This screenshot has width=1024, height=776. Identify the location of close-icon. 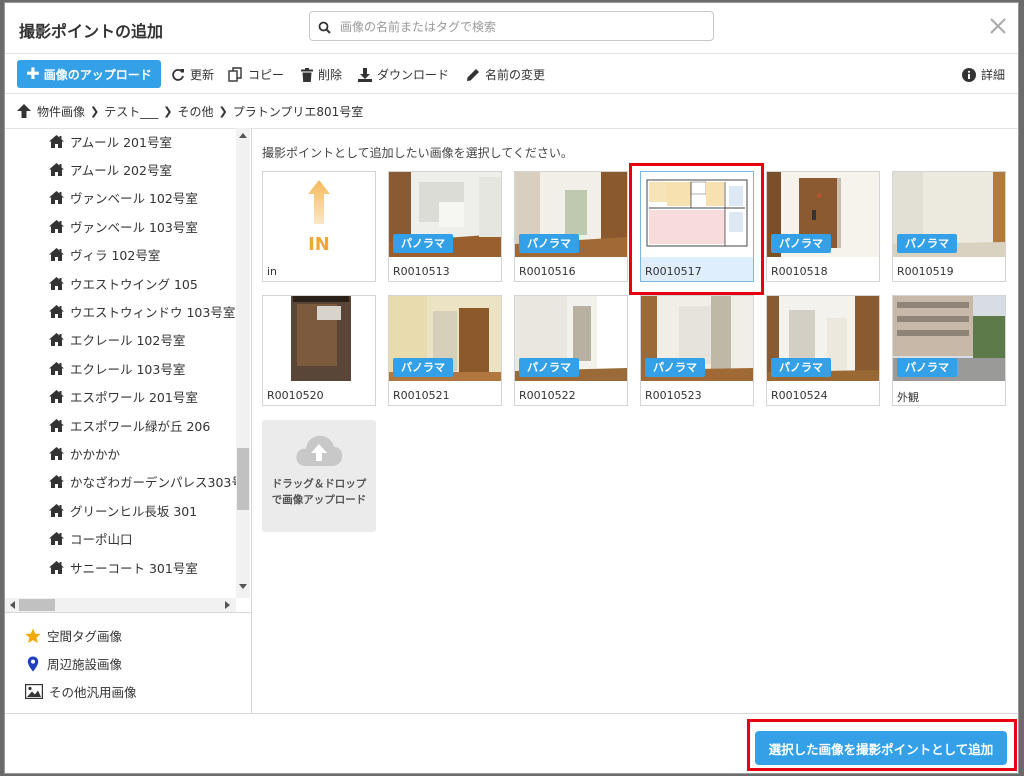
(998, 26).